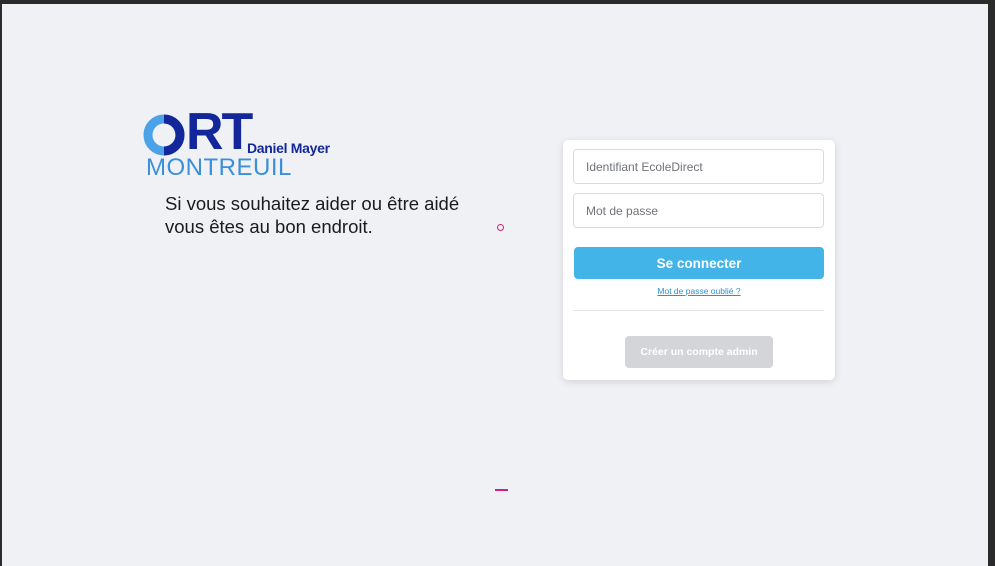 The image size is (995, 566). What do you see at coordinates (991, 283) in the screenshot?
I see `window-edge` at bounding box center [991, 283].